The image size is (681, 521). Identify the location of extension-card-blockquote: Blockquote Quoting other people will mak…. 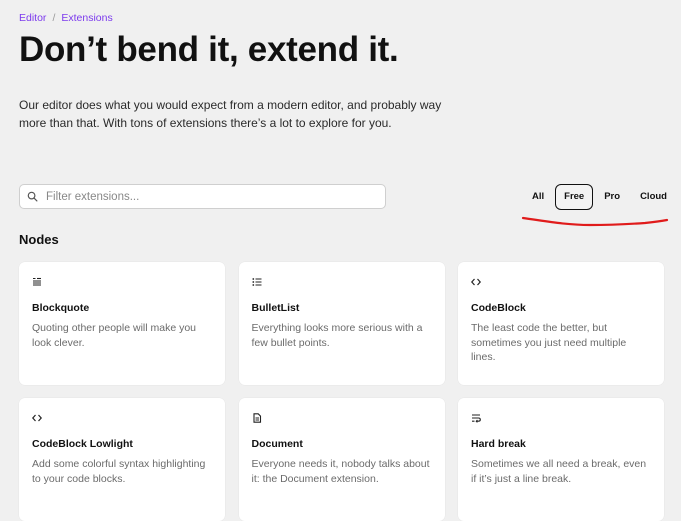
(122, 323).